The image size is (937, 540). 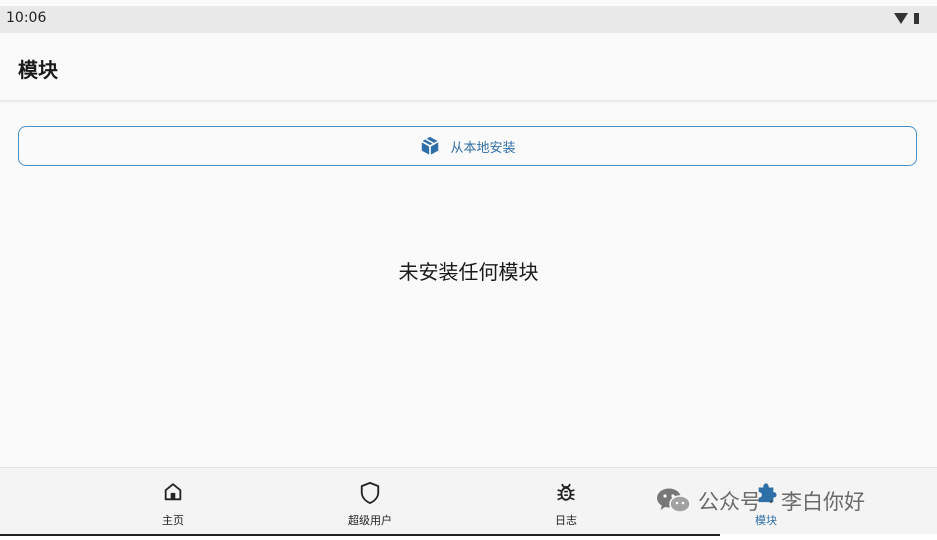 I want to click on battery-icon, so click(x=916, y=18).